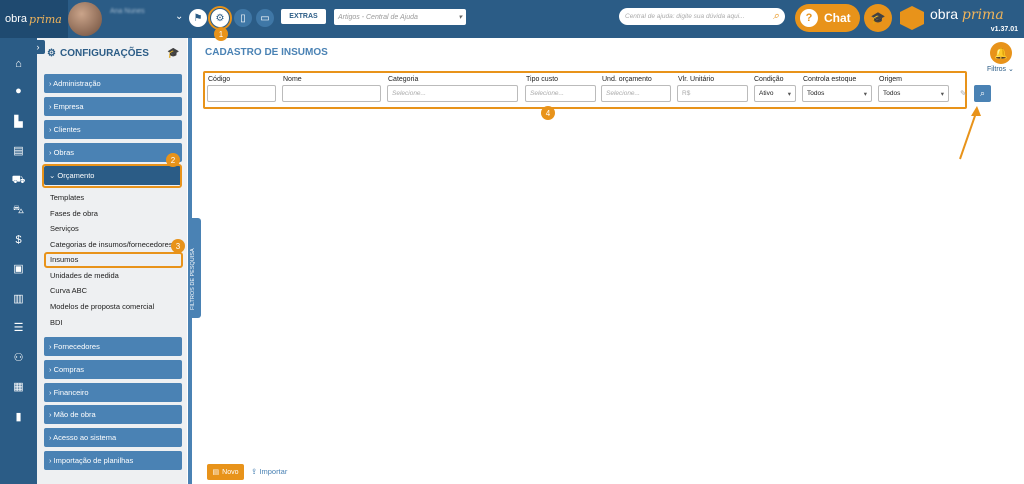 Image resolution: width=1024 pixels, height=484 pixels. What do you see at coordinates (102, 306) in the screenshot?
I see `submenu-modelos: Modelos de proposta comercial` at bounding box center [102, 306].